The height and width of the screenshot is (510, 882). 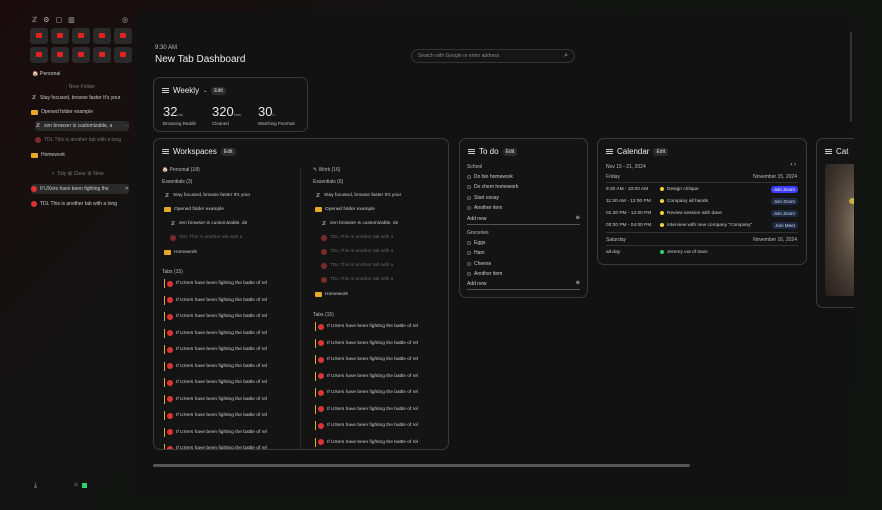 What do you see at coordinates (702, 252) in the screenshot?
I see `calendar-event: all-day Jeremy out of town` at bounding box center [702, 252].